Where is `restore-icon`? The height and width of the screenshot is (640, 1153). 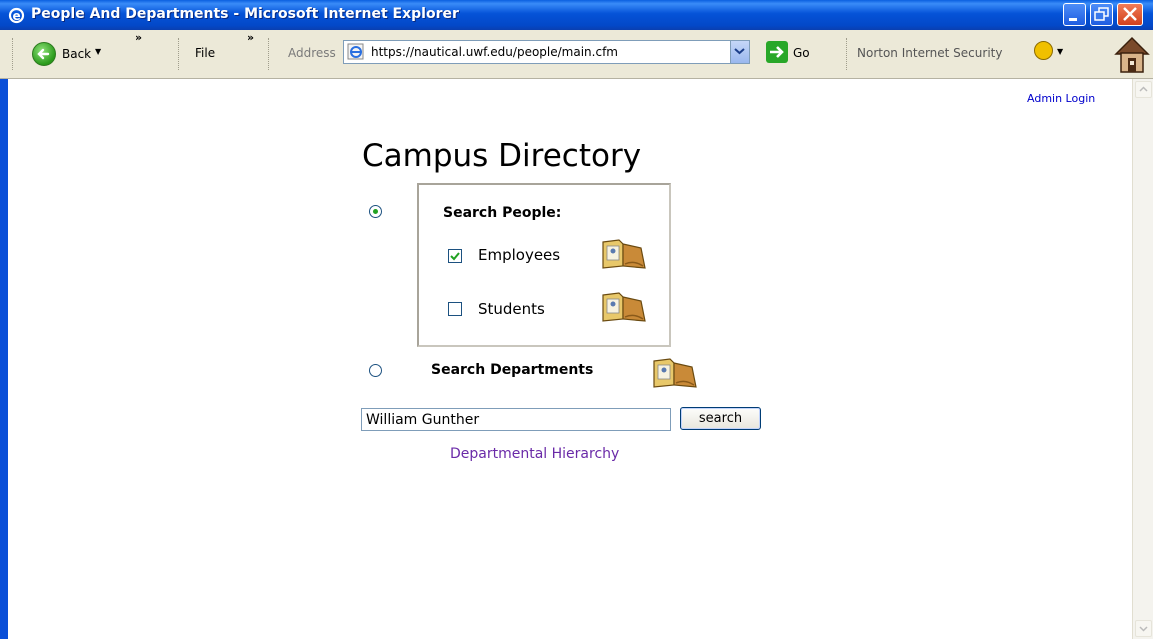
restore-icon is located at coordinates (1101, 14).